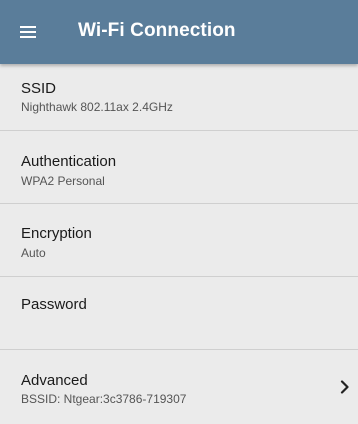  What do you see at coordinates (39, 88) in the screenshot?
I see `ssid-label: SSID` at bounding box center [39, 88].